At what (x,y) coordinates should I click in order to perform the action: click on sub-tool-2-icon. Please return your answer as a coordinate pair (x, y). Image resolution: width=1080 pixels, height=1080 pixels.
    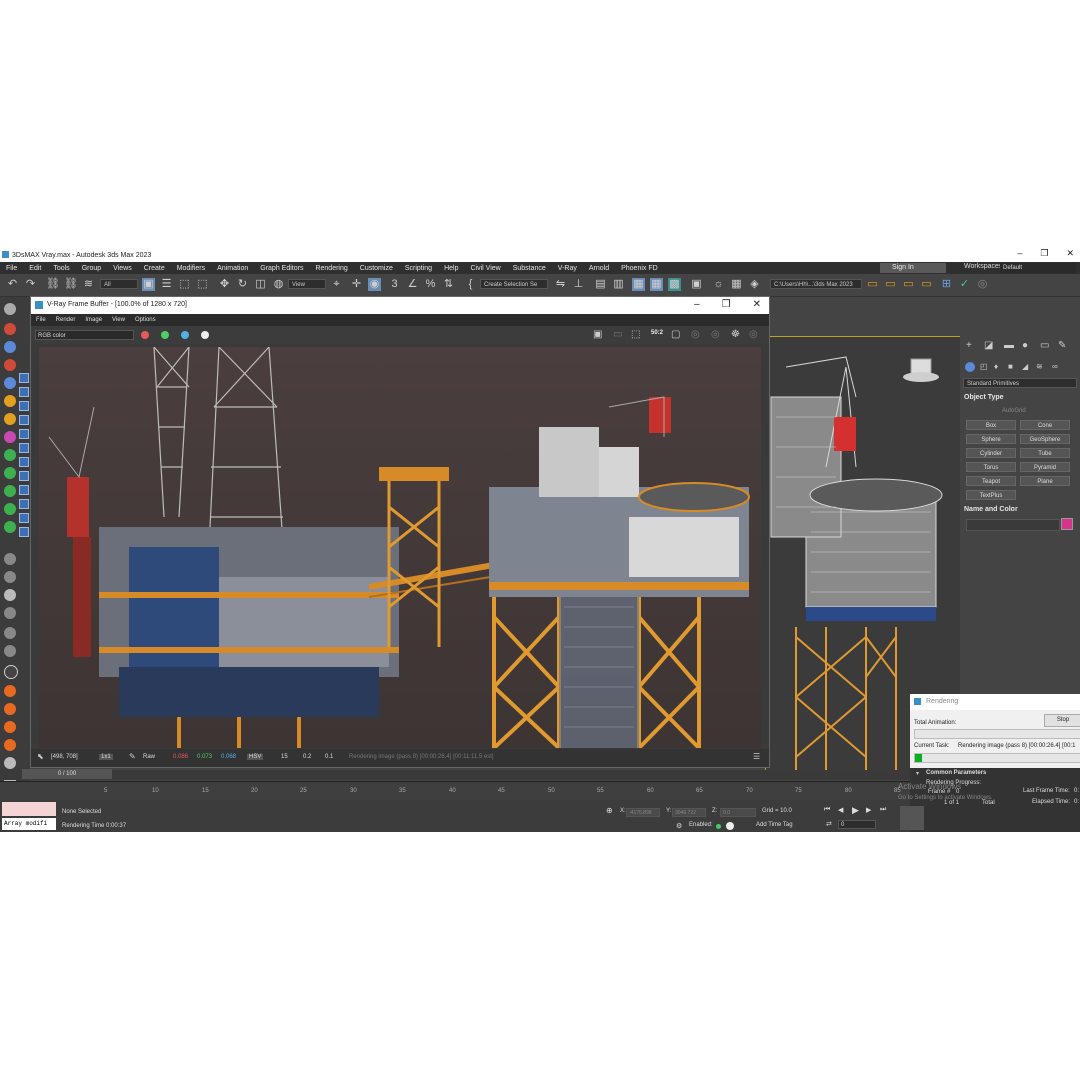
    Looking at the image, I should click on (24, 392).